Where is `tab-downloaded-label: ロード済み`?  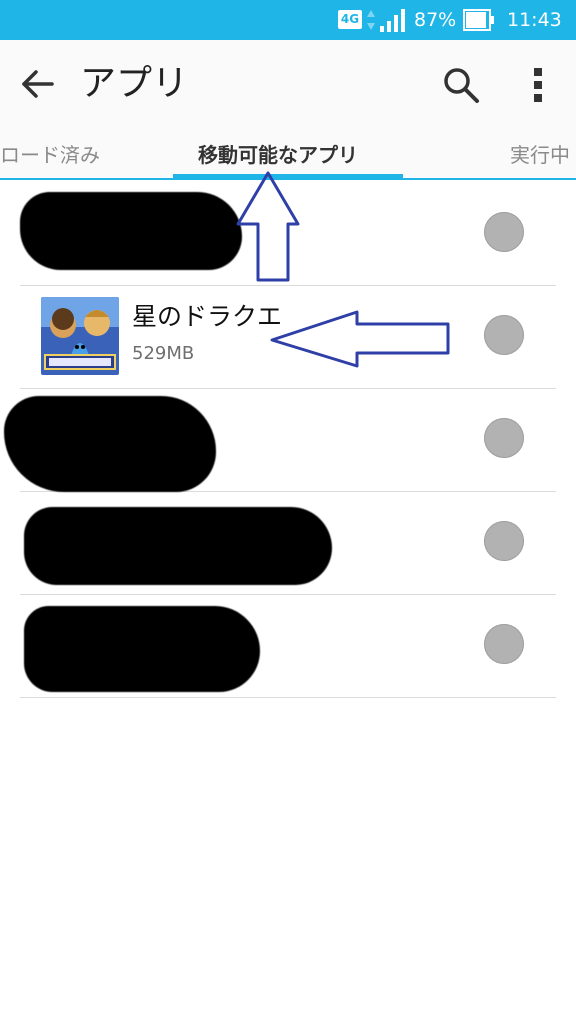
tab-downloaded-label: ロード済み is located at coordinates (50, 155).